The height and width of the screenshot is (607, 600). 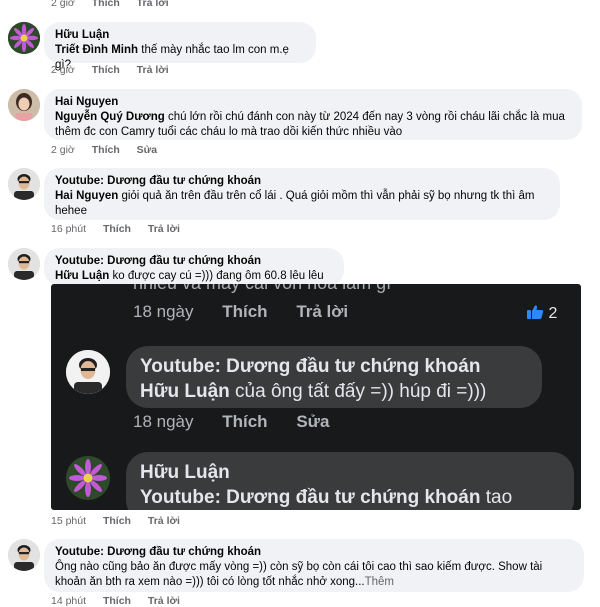 I want to click on screenshot-author: Hữu Luận, so click(x=185, y=472).